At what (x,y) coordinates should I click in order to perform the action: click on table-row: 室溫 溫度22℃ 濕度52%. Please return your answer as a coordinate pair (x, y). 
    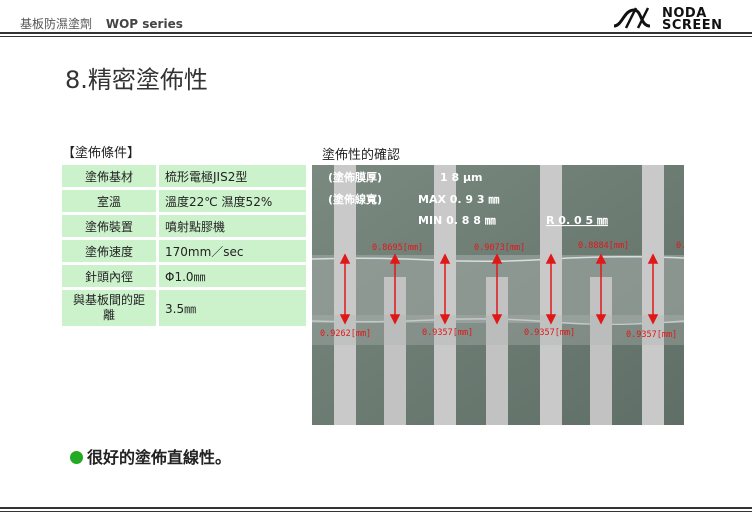
    Looking at the image, I should click on (184, 201).